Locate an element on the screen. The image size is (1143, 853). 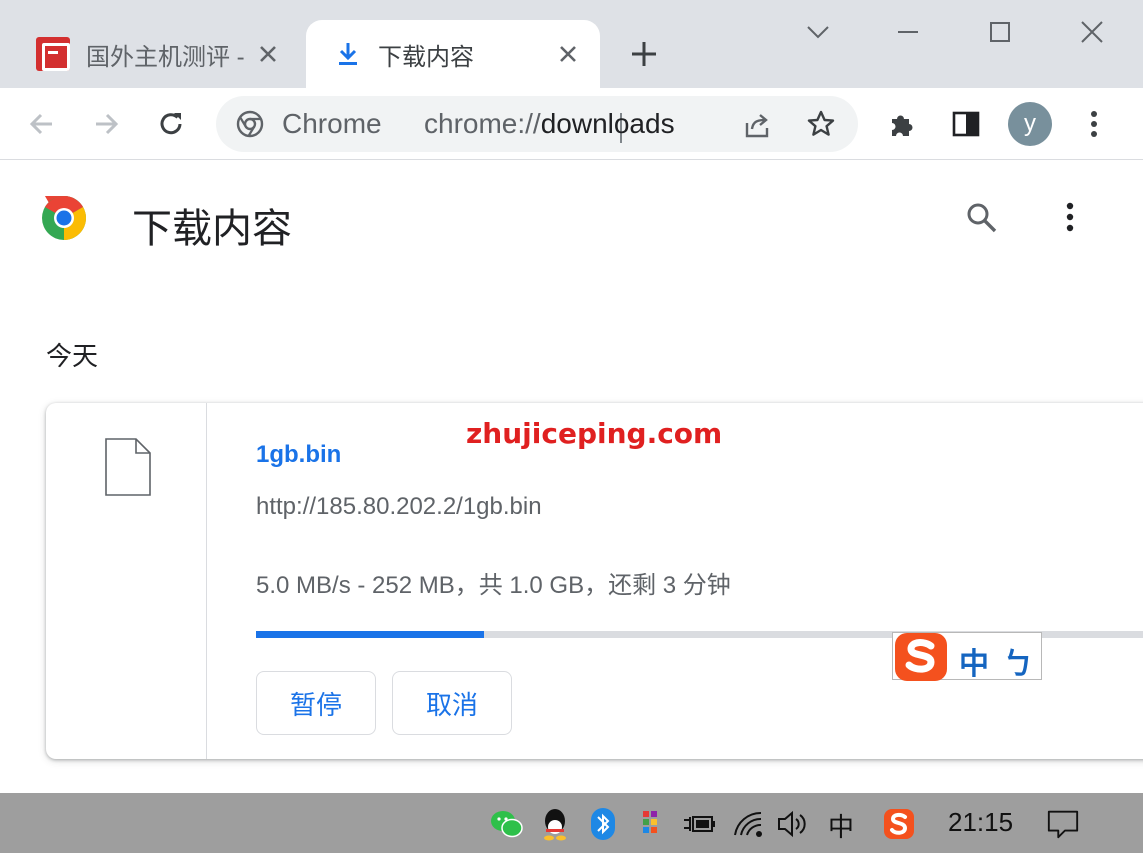
extensions-button is located at coordinates (902, 124).